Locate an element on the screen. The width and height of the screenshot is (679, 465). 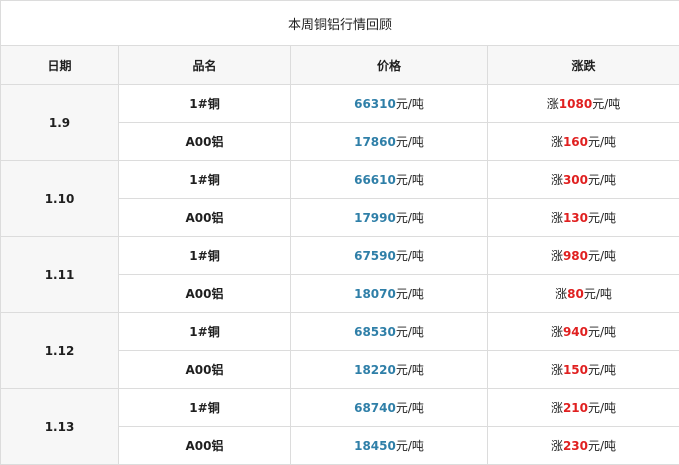
price-value: 66310 is located at coordinates (375, 104).